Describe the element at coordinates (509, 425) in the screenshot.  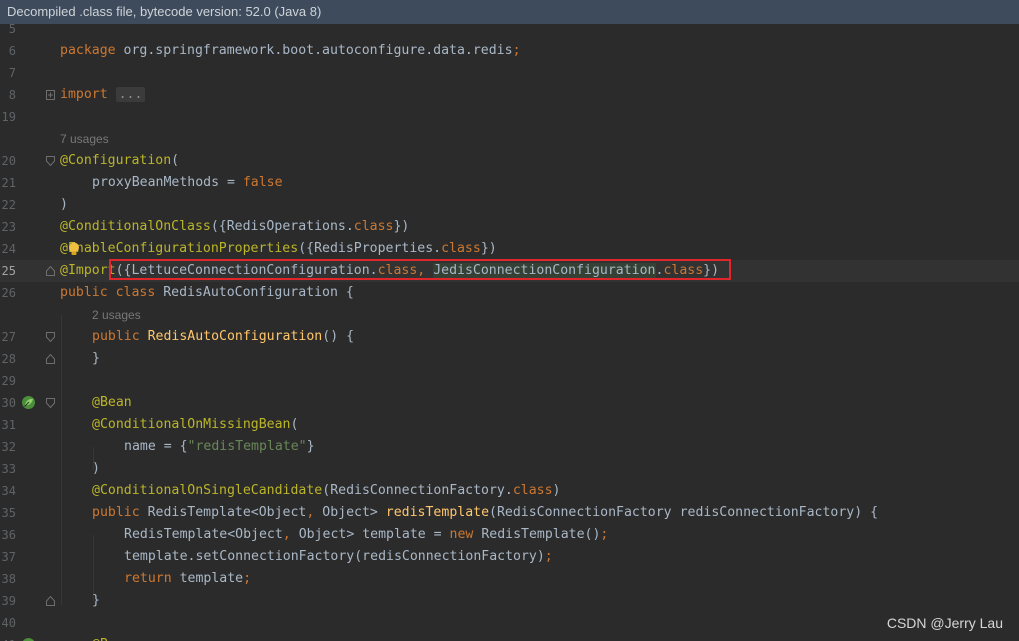
I see `code-line: 31 @ConditionalOnMissingBean(` at that location.